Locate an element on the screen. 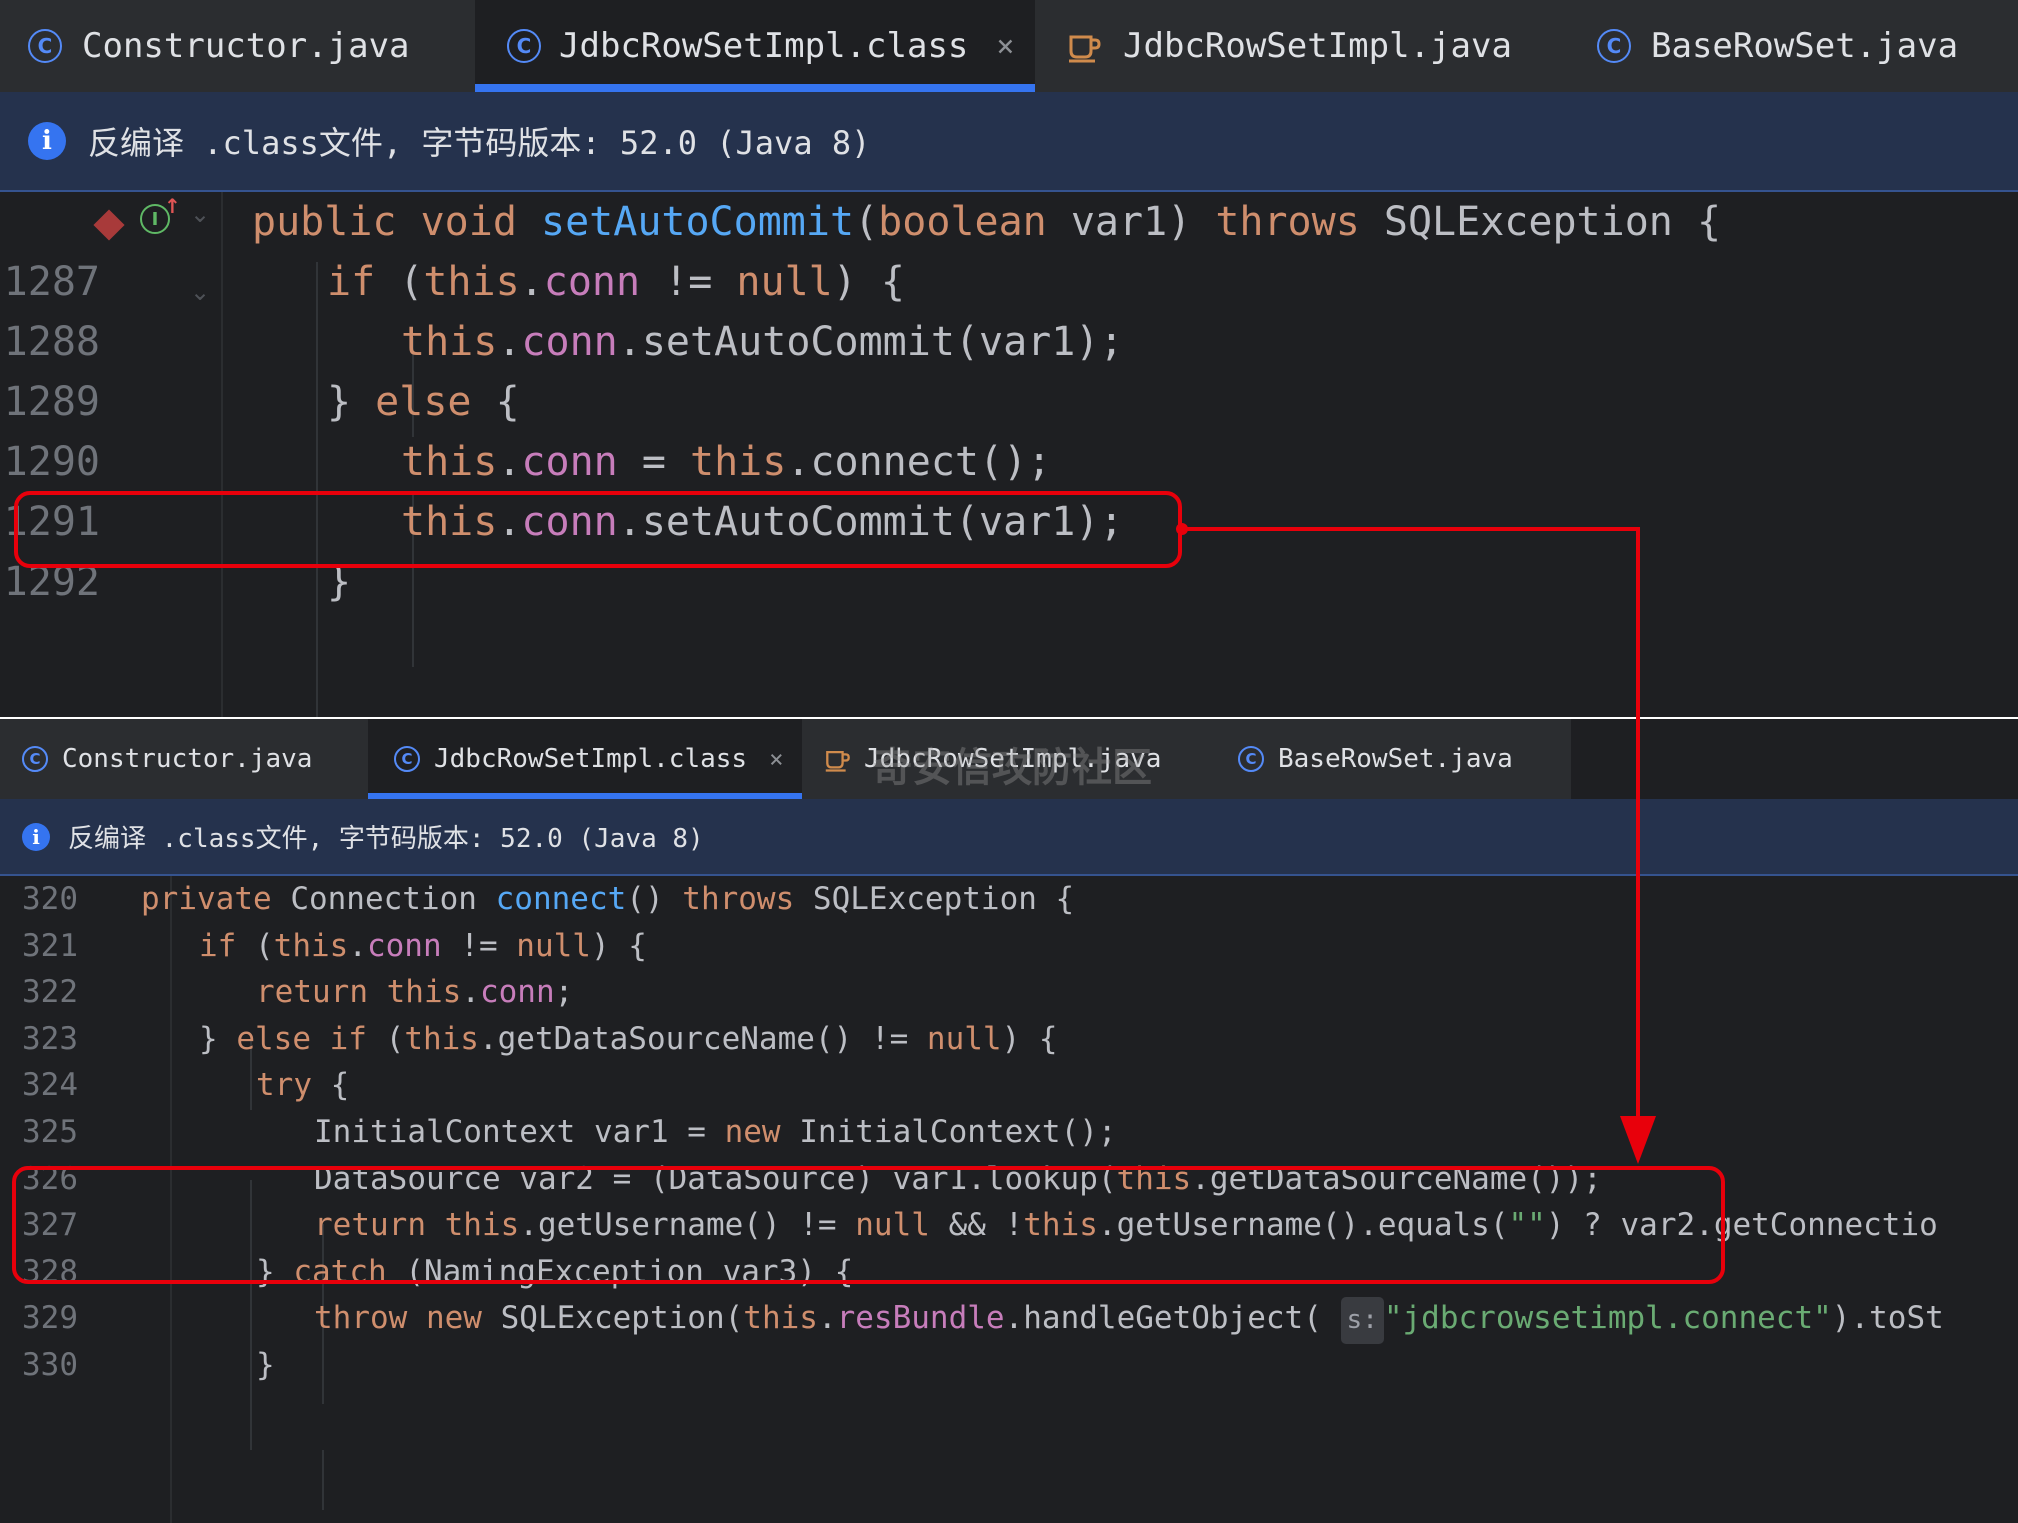  arrow-head-icon is located at coordinates (1638, 1140).